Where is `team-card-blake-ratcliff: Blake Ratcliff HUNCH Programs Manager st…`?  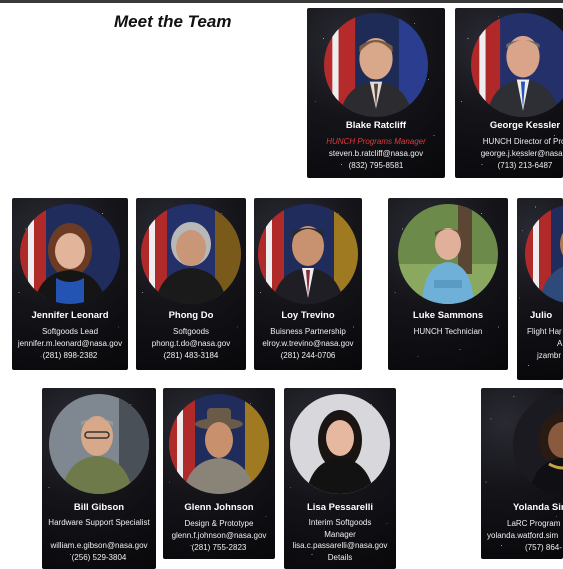 team-card-blake-ratcliff: Blake Ratcliff HUNCH Programs Manager st… is located at coordinates (376, 93).